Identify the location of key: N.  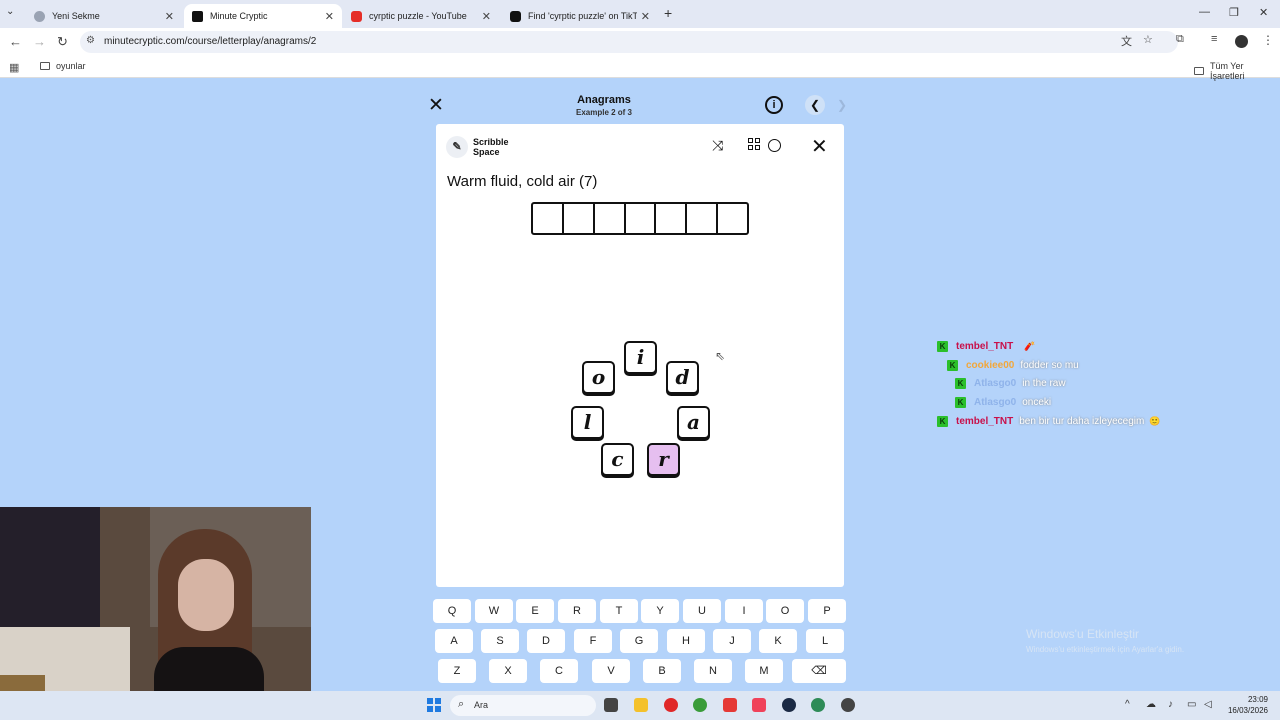
(713, 671).